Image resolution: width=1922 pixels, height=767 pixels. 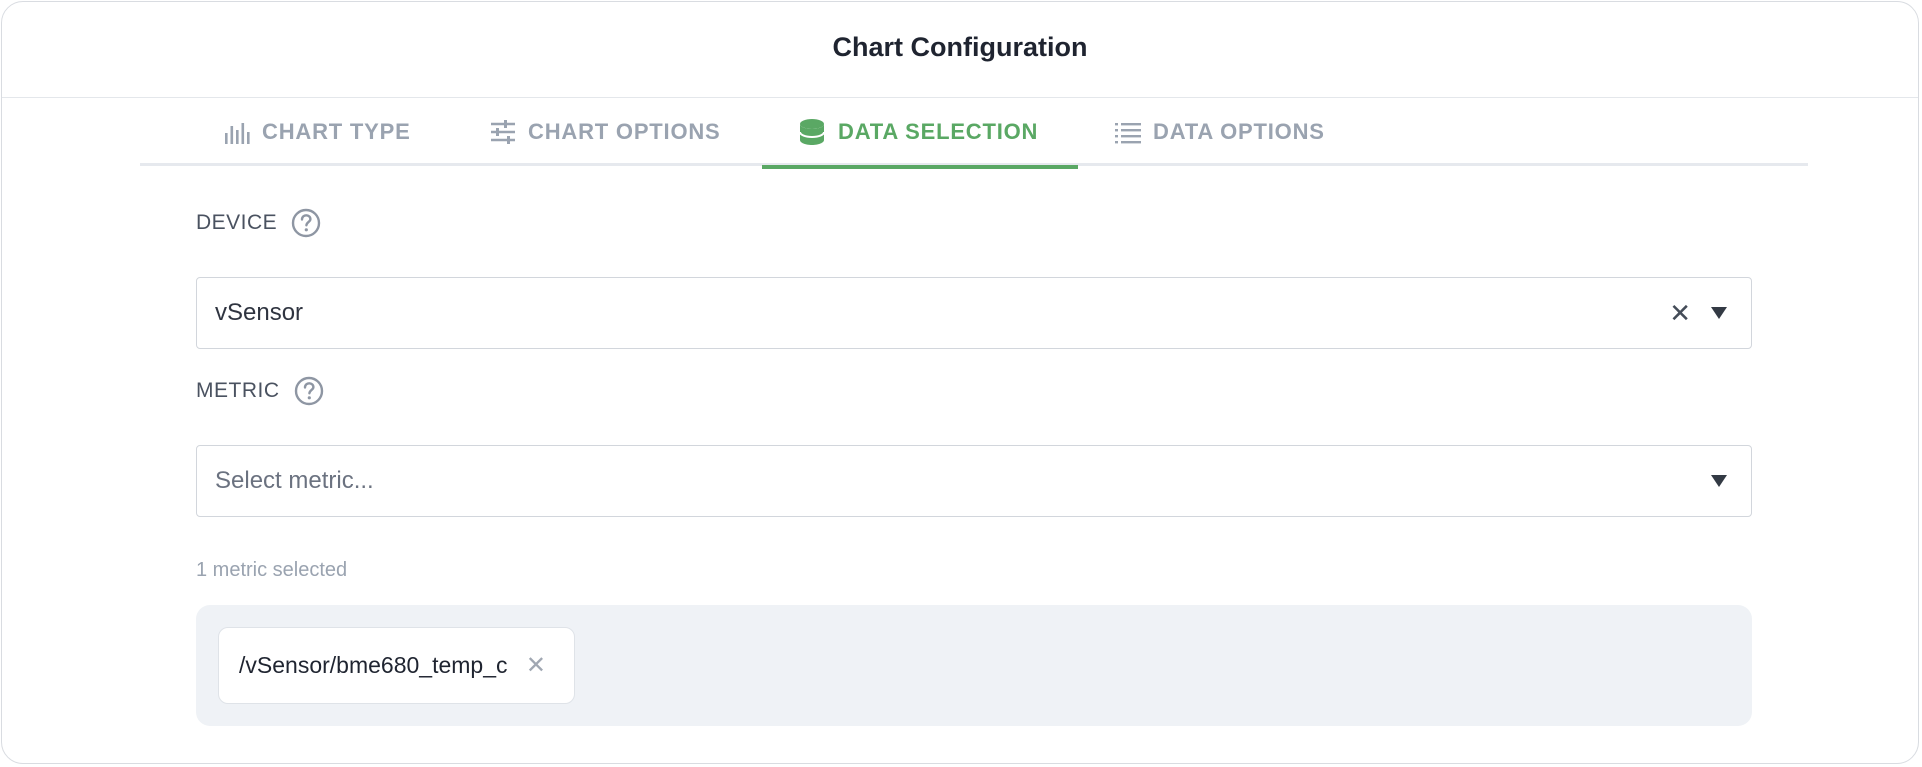 What do you see at coordinates (237, 222) in the screenshot?
I see `device-label-text: DEVICE` at bounding box center [237, 222].